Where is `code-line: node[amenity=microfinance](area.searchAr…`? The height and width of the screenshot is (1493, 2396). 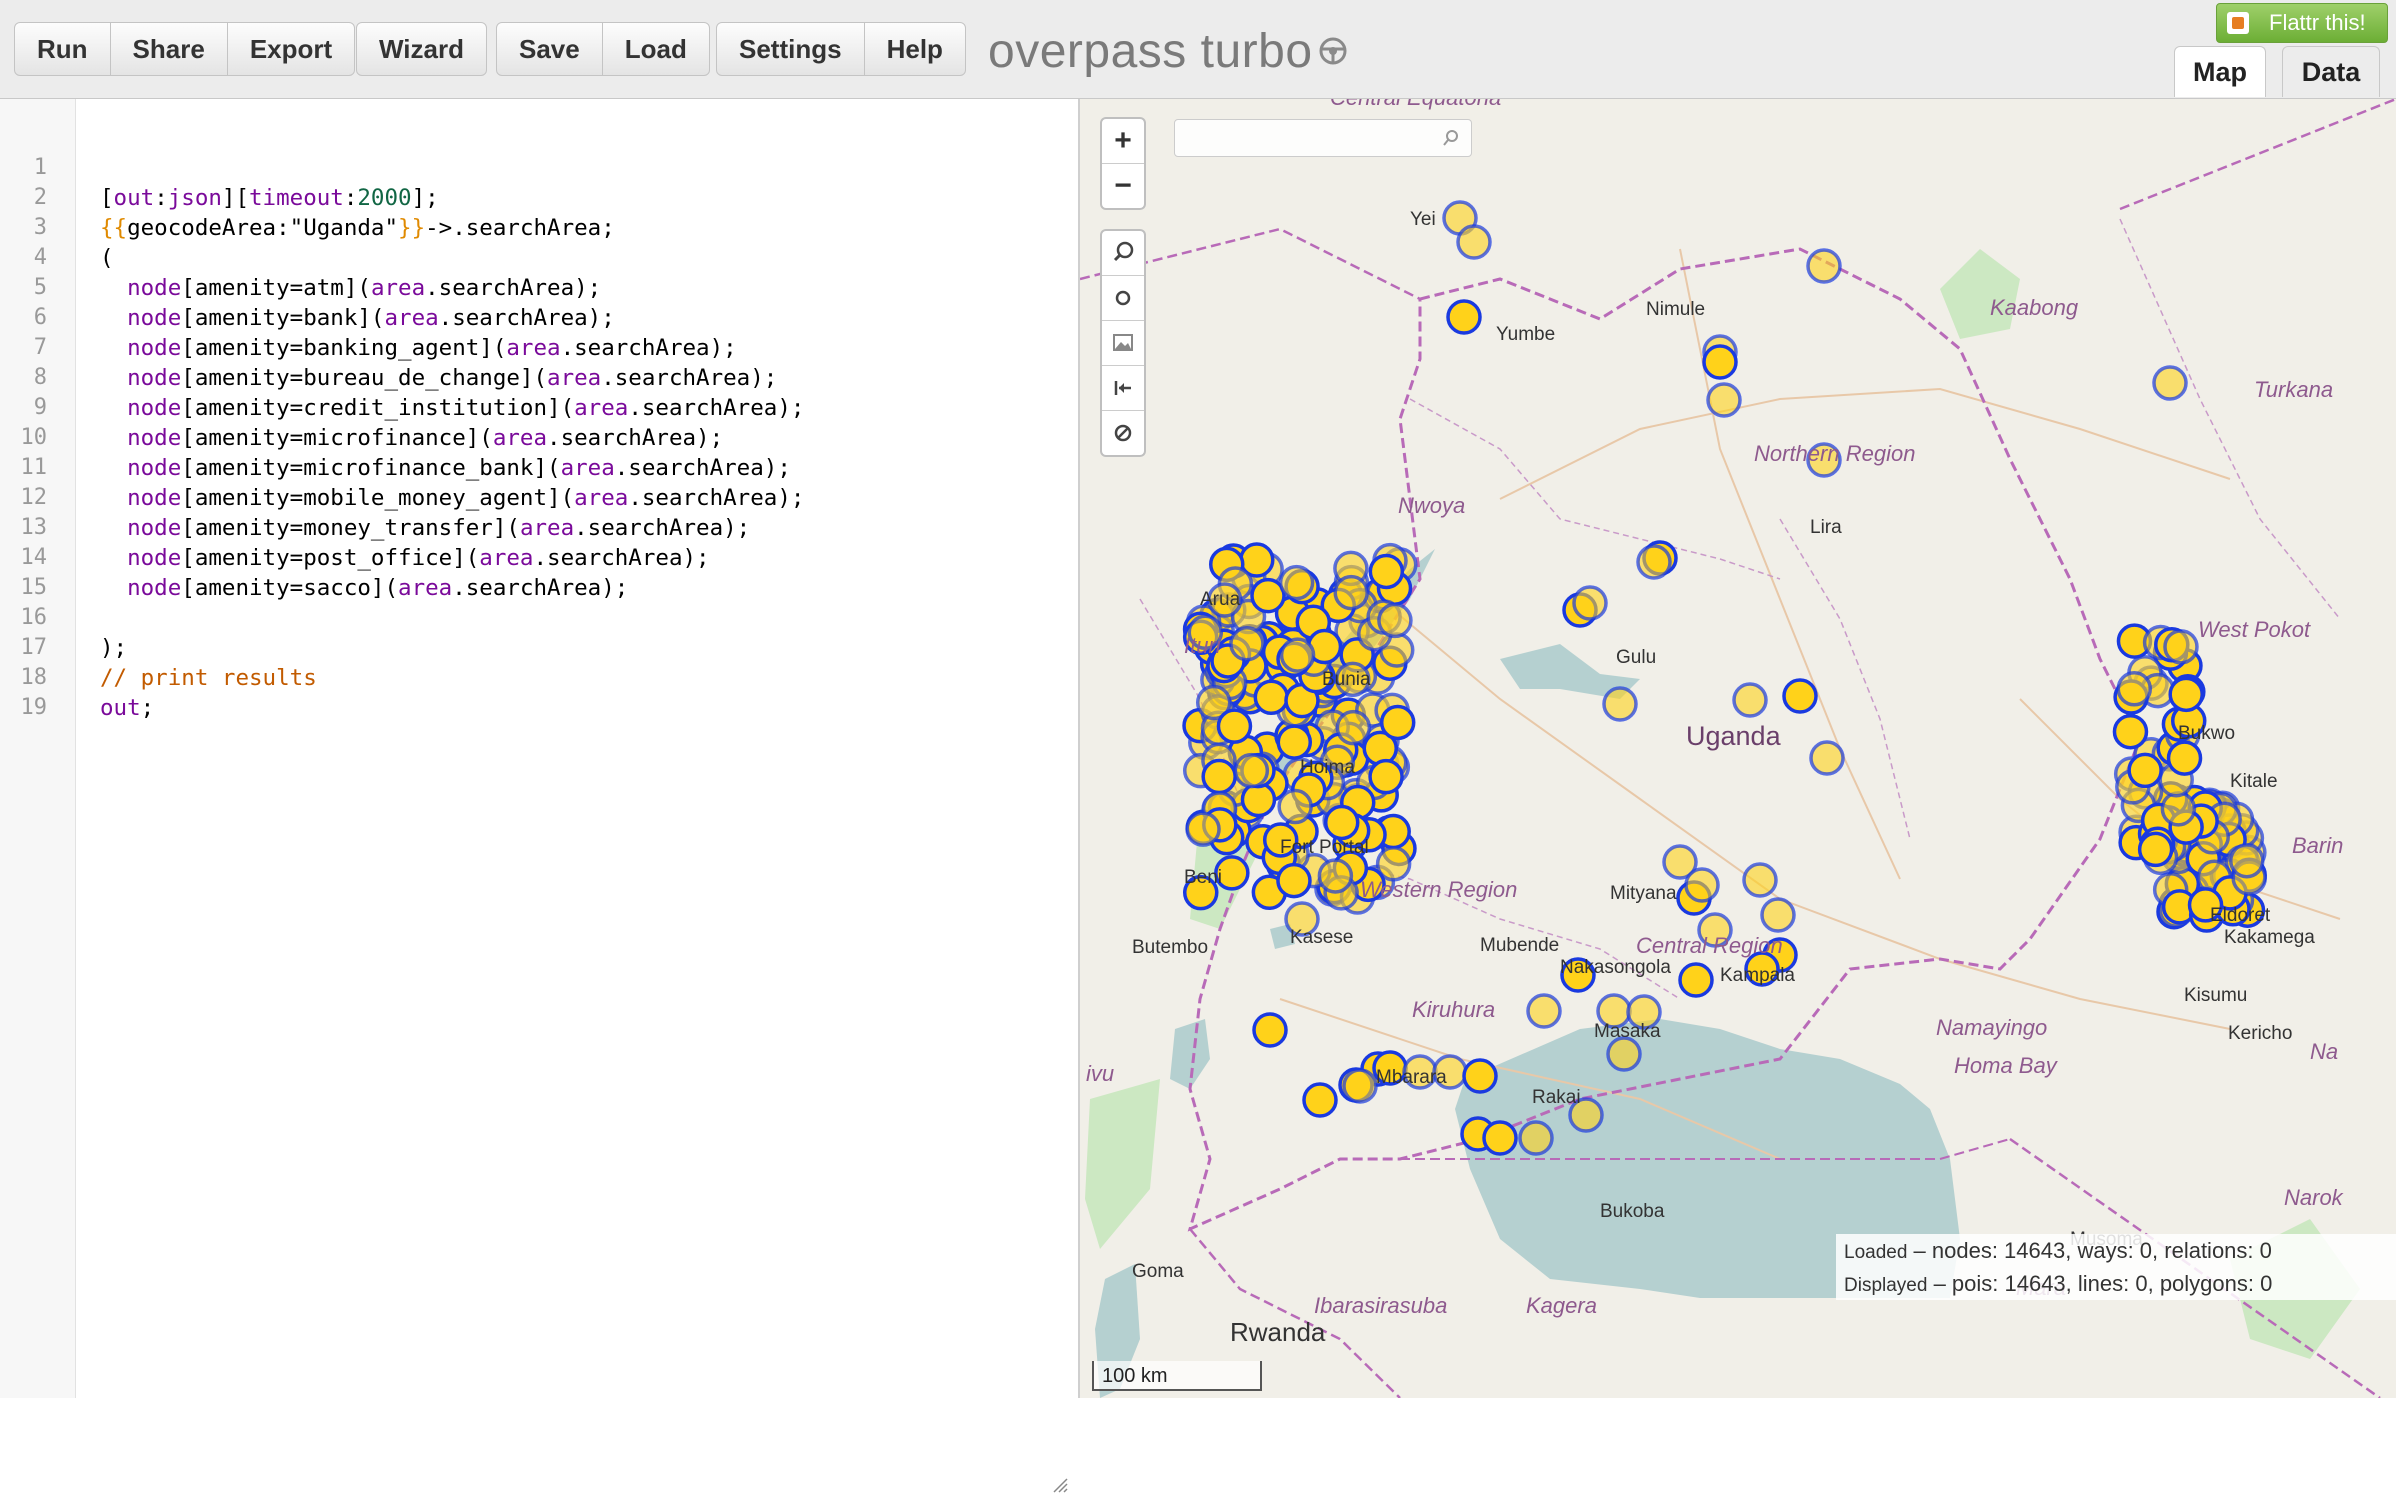
code-line: node[amenity=microfinance](area.searchAr… is located at coordinates (411, 438).